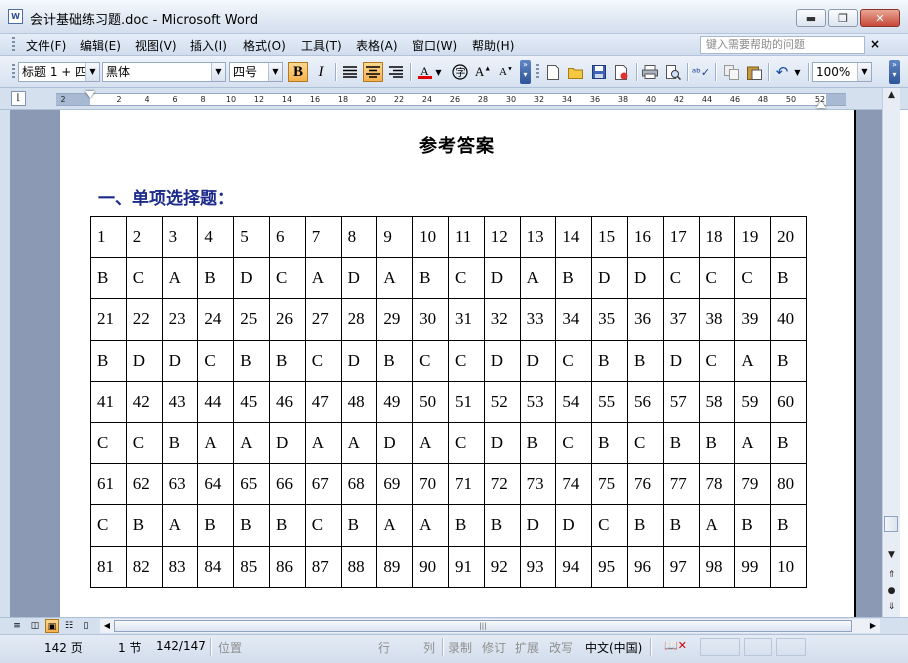 The height and width of the screenshot is (663, 908). I want to click on scroll-down-icon: ▼, so click(891, 555).